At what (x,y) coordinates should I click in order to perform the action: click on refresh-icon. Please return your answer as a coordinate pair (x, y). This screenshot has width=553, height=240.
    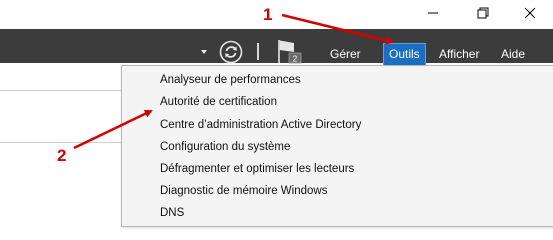
    Looking at the image, I should click on (231, 52).